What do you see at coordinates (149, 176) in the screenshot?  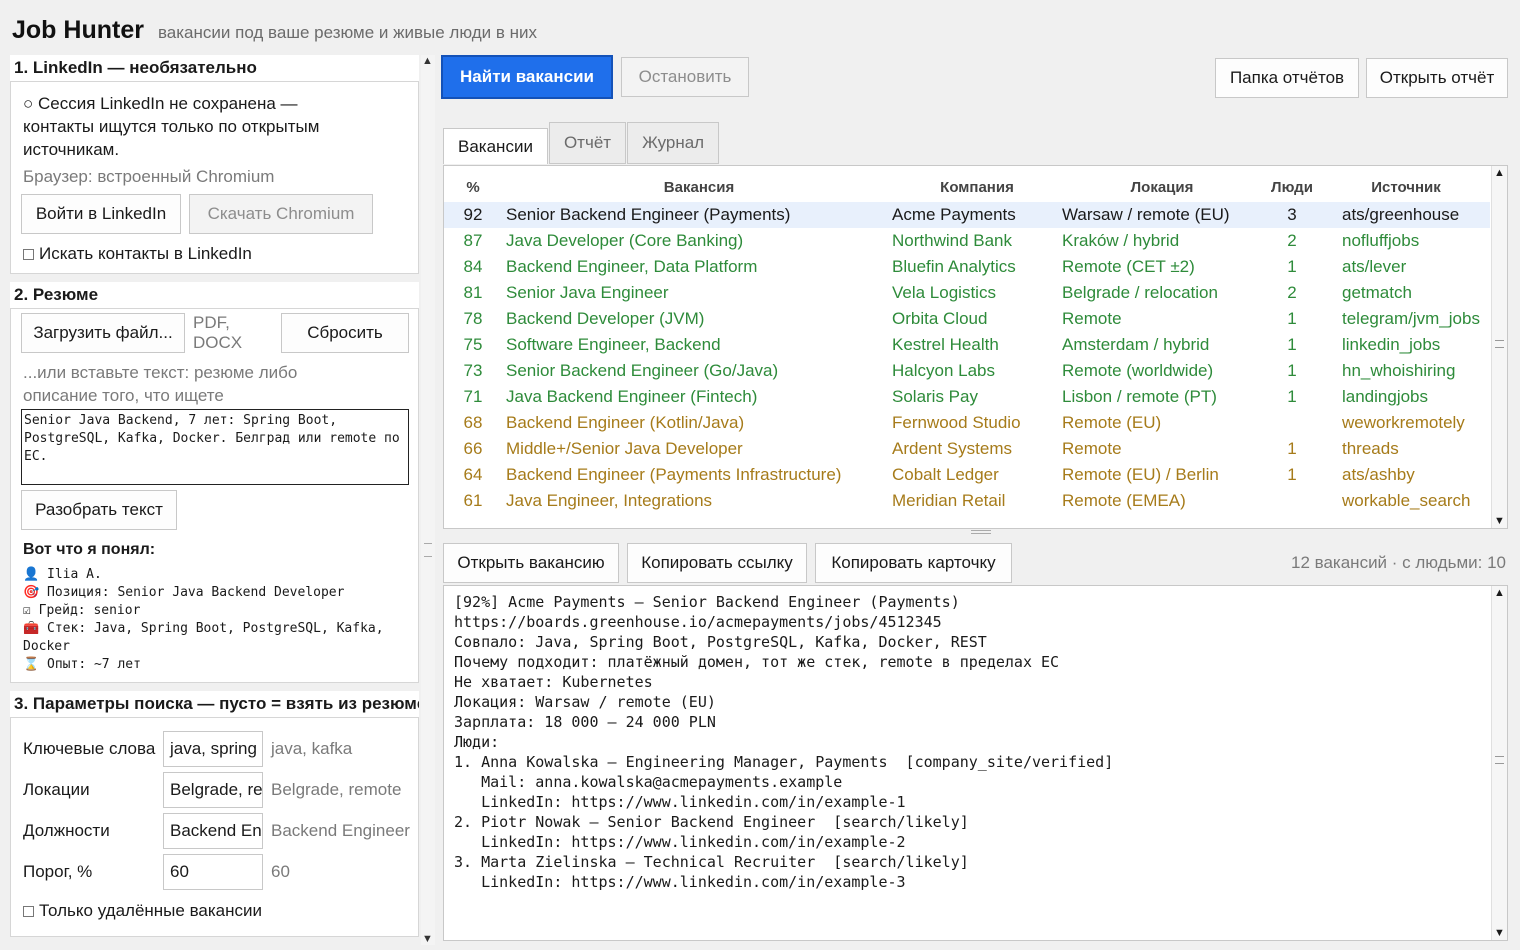 I see `browser-label: Браузер: встроенный Chromium` at bounding box center [149, 176].